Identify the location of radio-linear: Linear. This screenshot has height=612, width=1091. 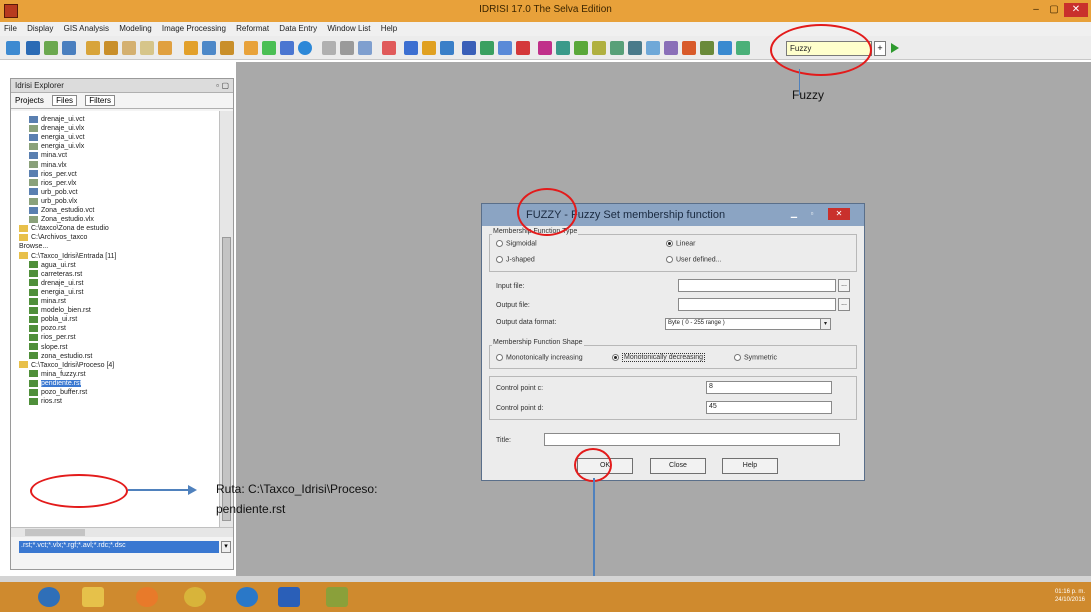
(680, 243).